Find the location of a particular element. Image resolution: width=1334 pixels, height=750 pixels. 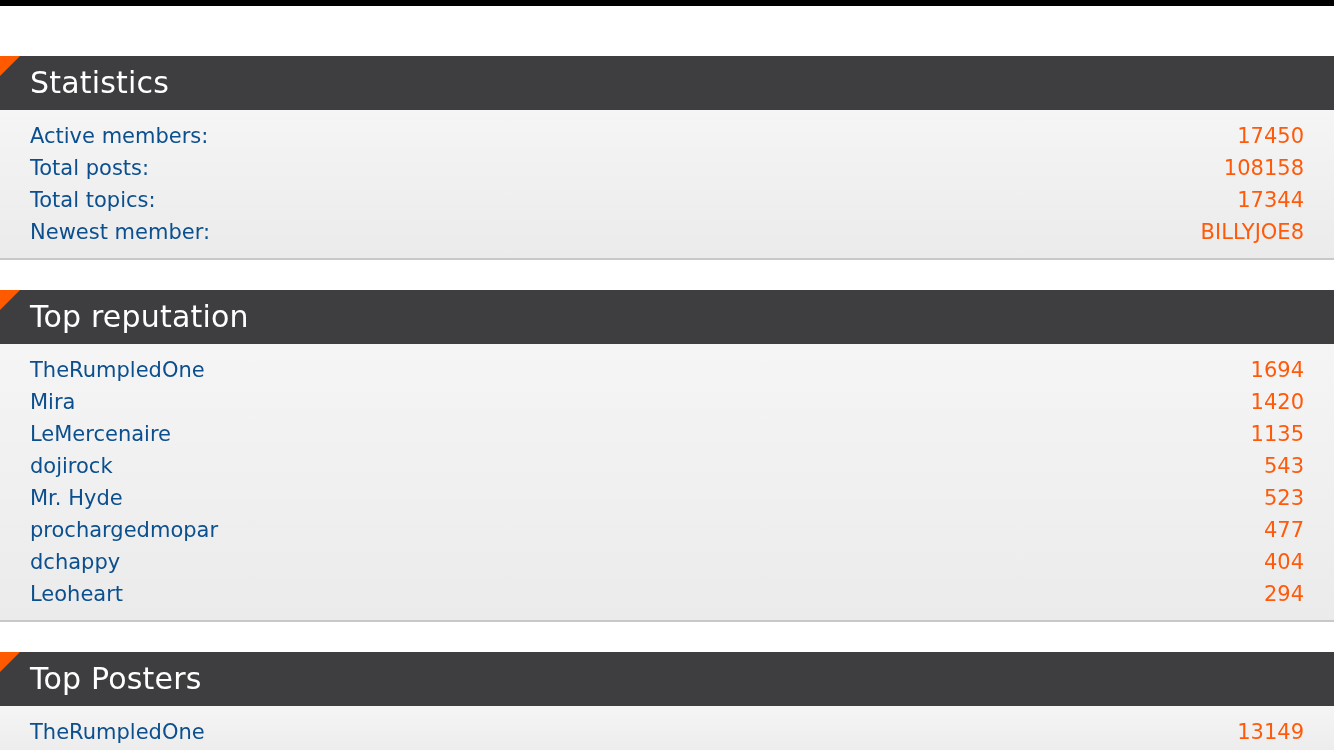

member-link: Leoheart is located at coordinates (77, 594).